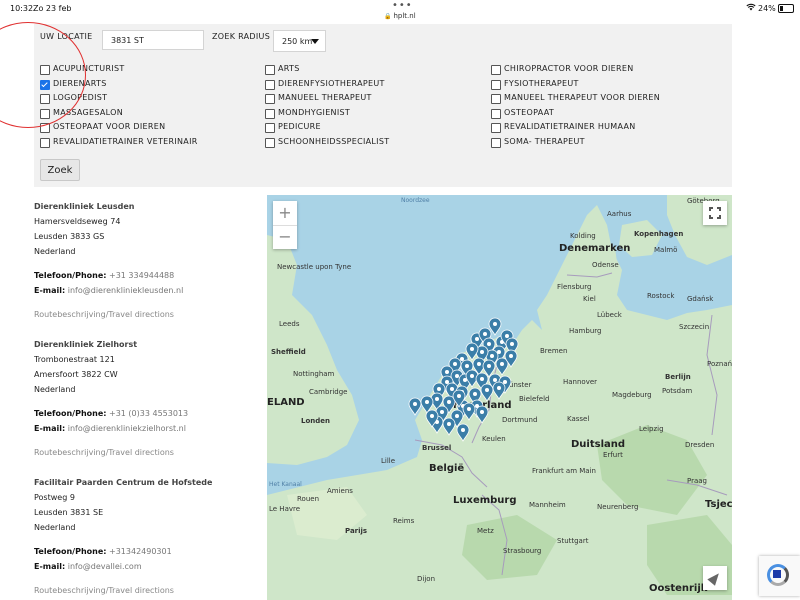 The image size is (800, 600). What do you see at coordinates (325, 97) in the screenshot?
I see `checkbox-label: MANUEEL THERAPEUT` at bounding box center [325, 97].